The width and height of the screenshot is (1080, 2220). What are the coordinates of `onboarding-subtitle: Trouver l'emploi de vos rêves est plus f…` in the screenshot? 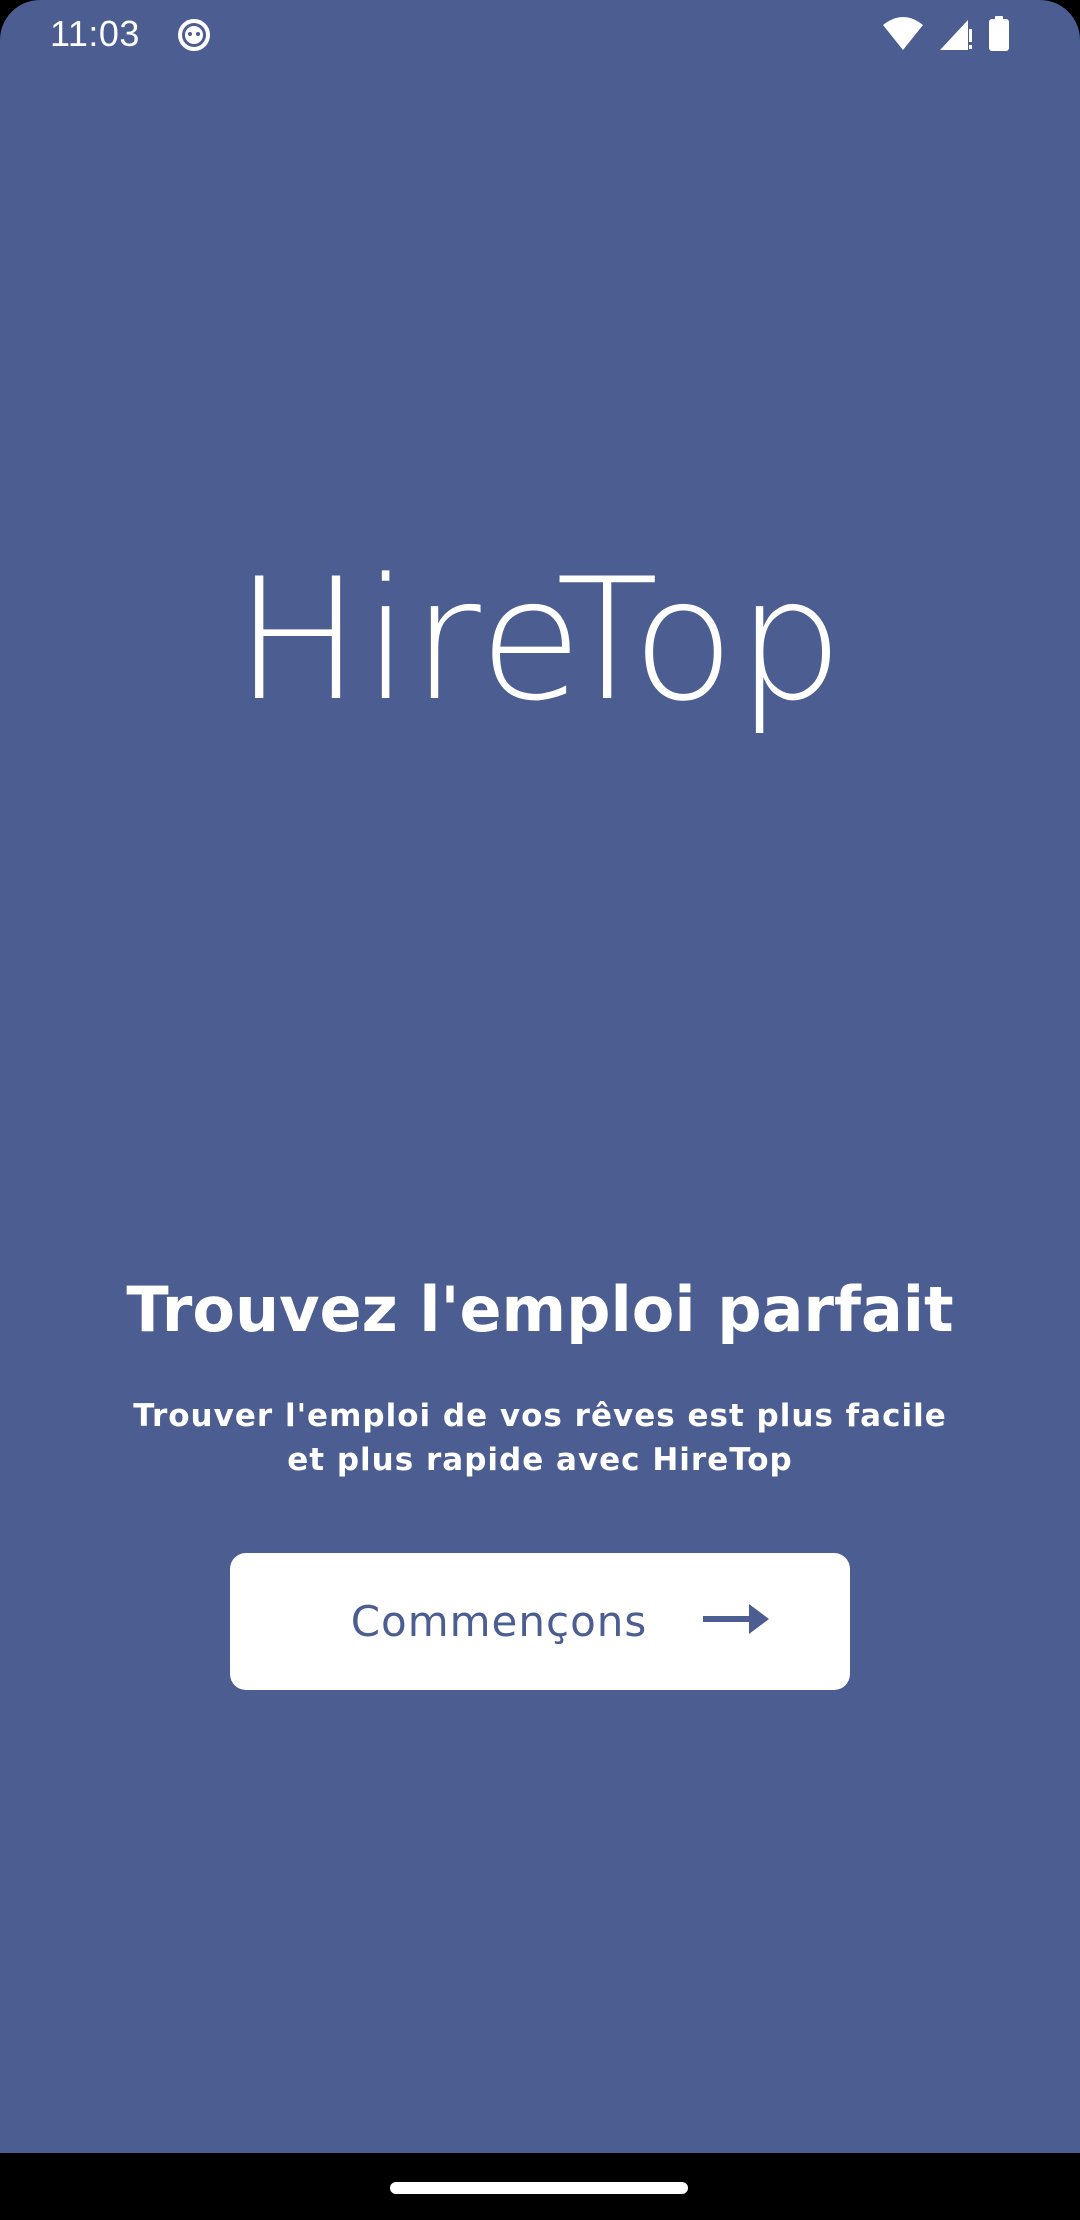 It's located at (540, 1438).